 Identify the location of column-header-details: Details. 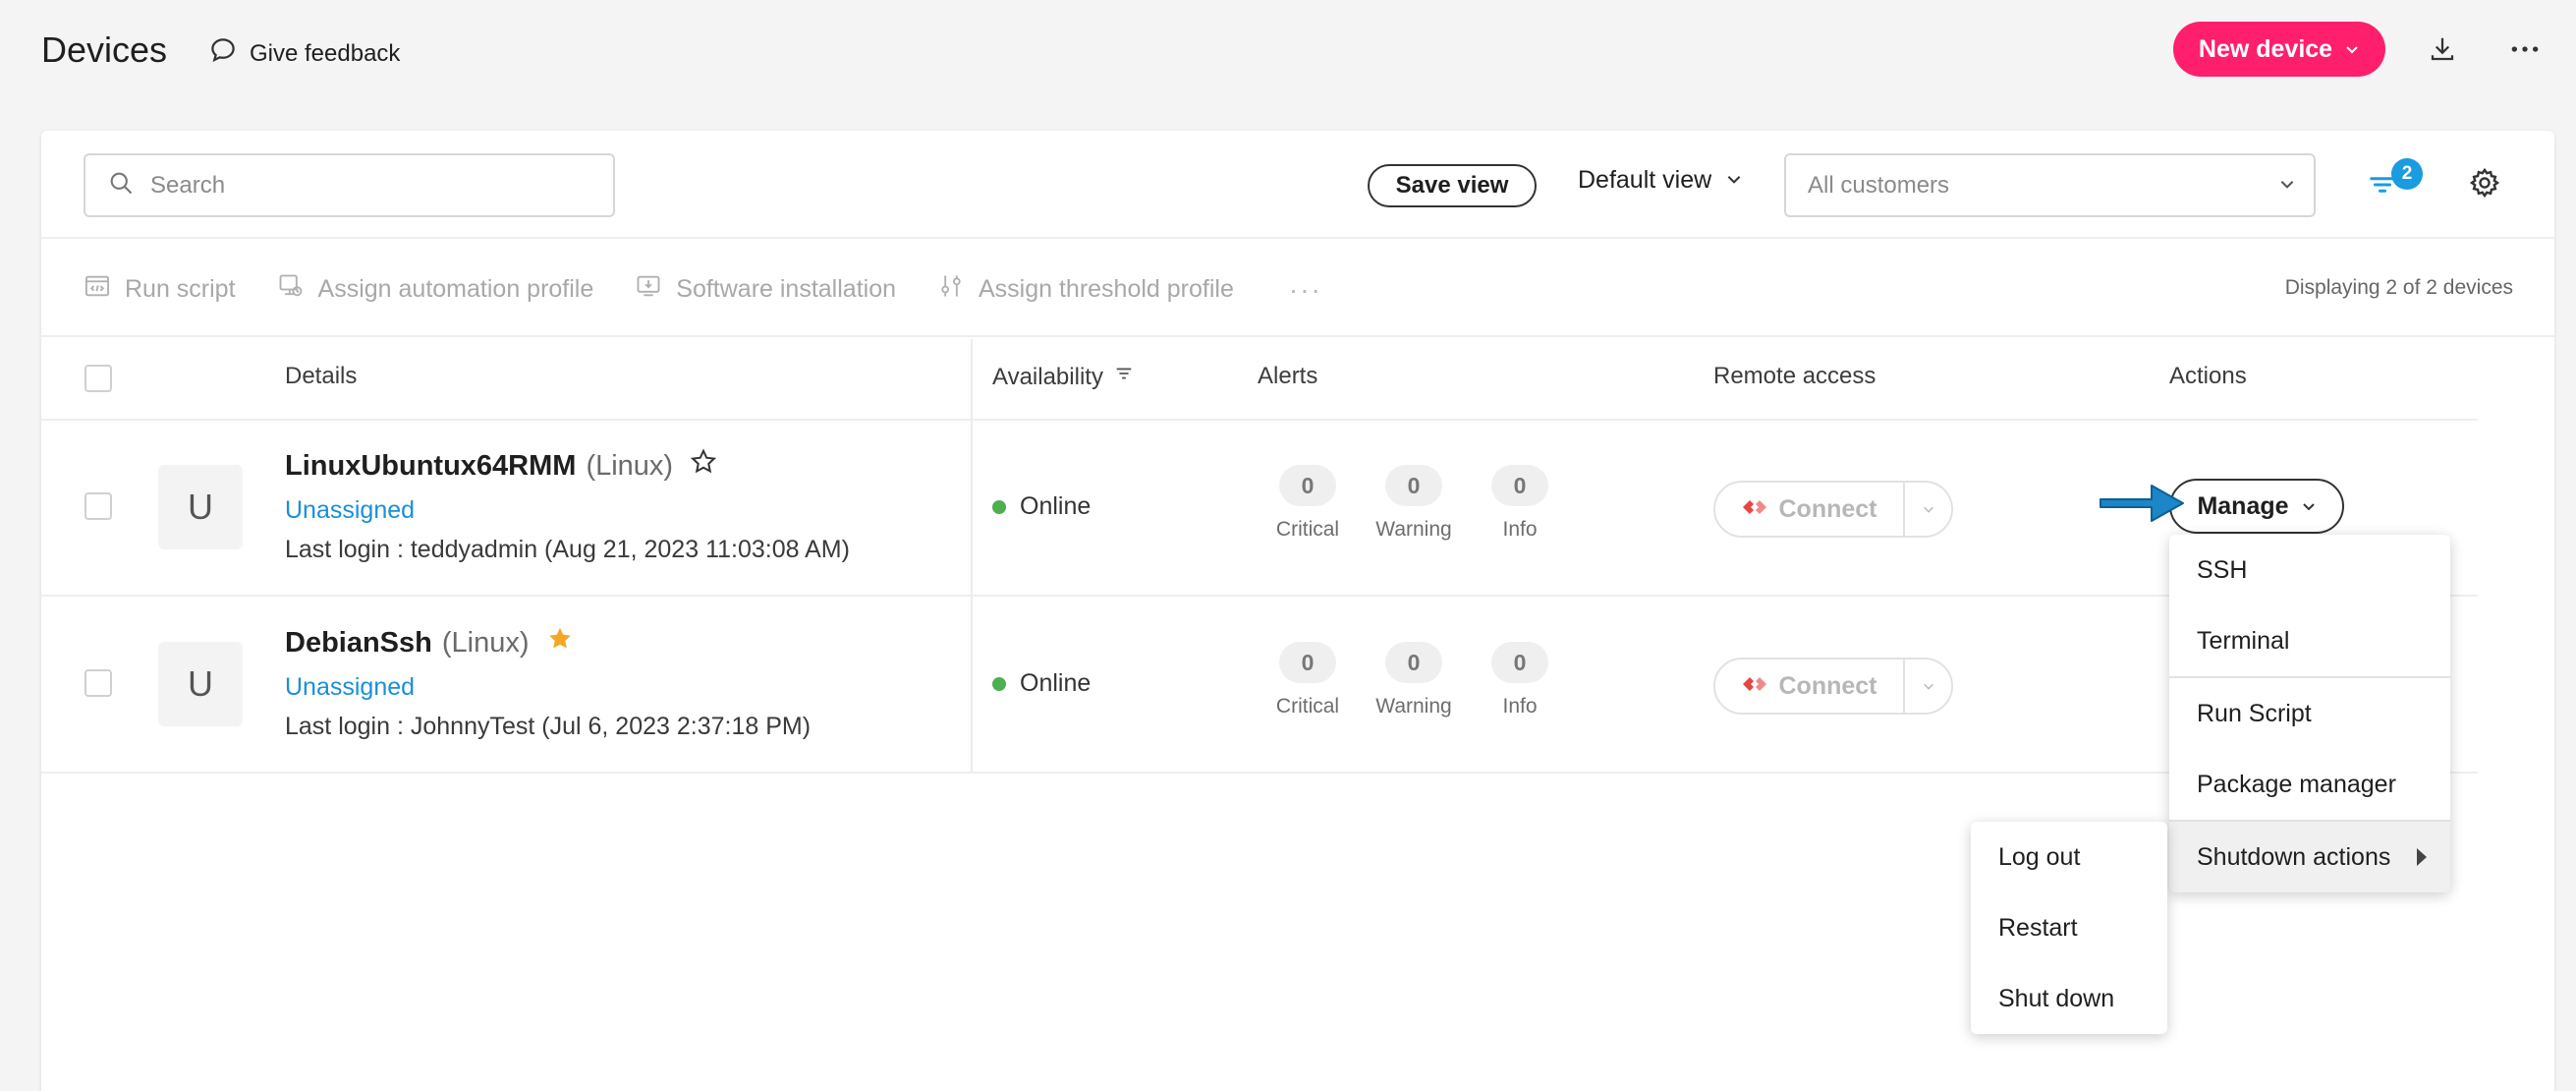
(321, 376).